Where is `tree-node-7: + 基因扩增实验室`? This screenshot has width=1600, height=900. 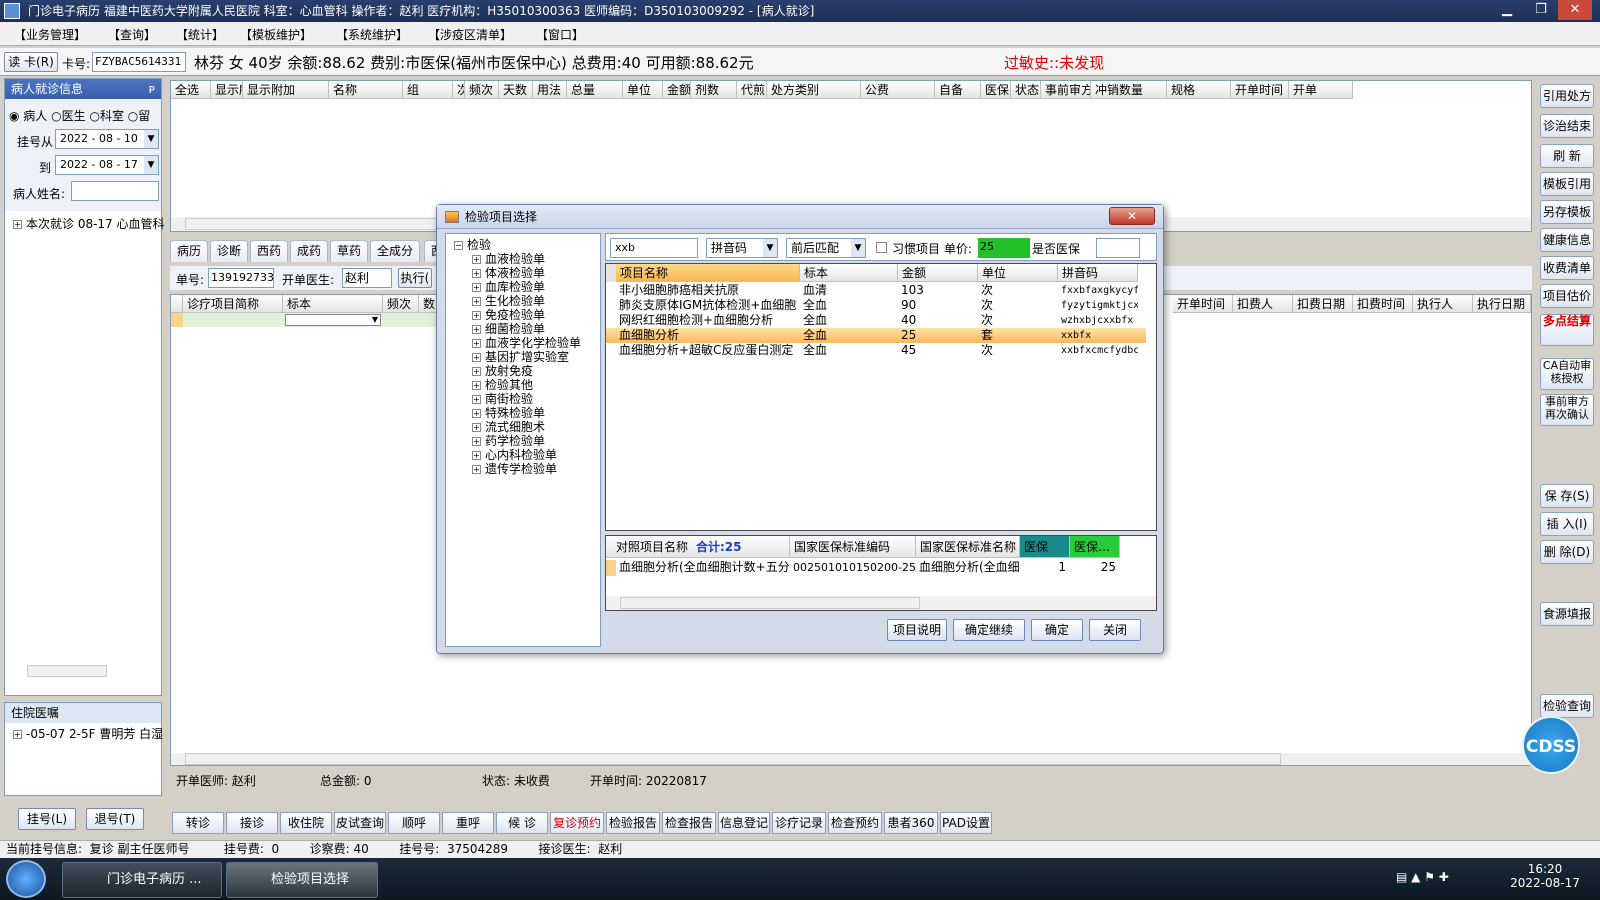
tree-node-7: + 基因扩增实验室 is located at coordinates (526, 357).